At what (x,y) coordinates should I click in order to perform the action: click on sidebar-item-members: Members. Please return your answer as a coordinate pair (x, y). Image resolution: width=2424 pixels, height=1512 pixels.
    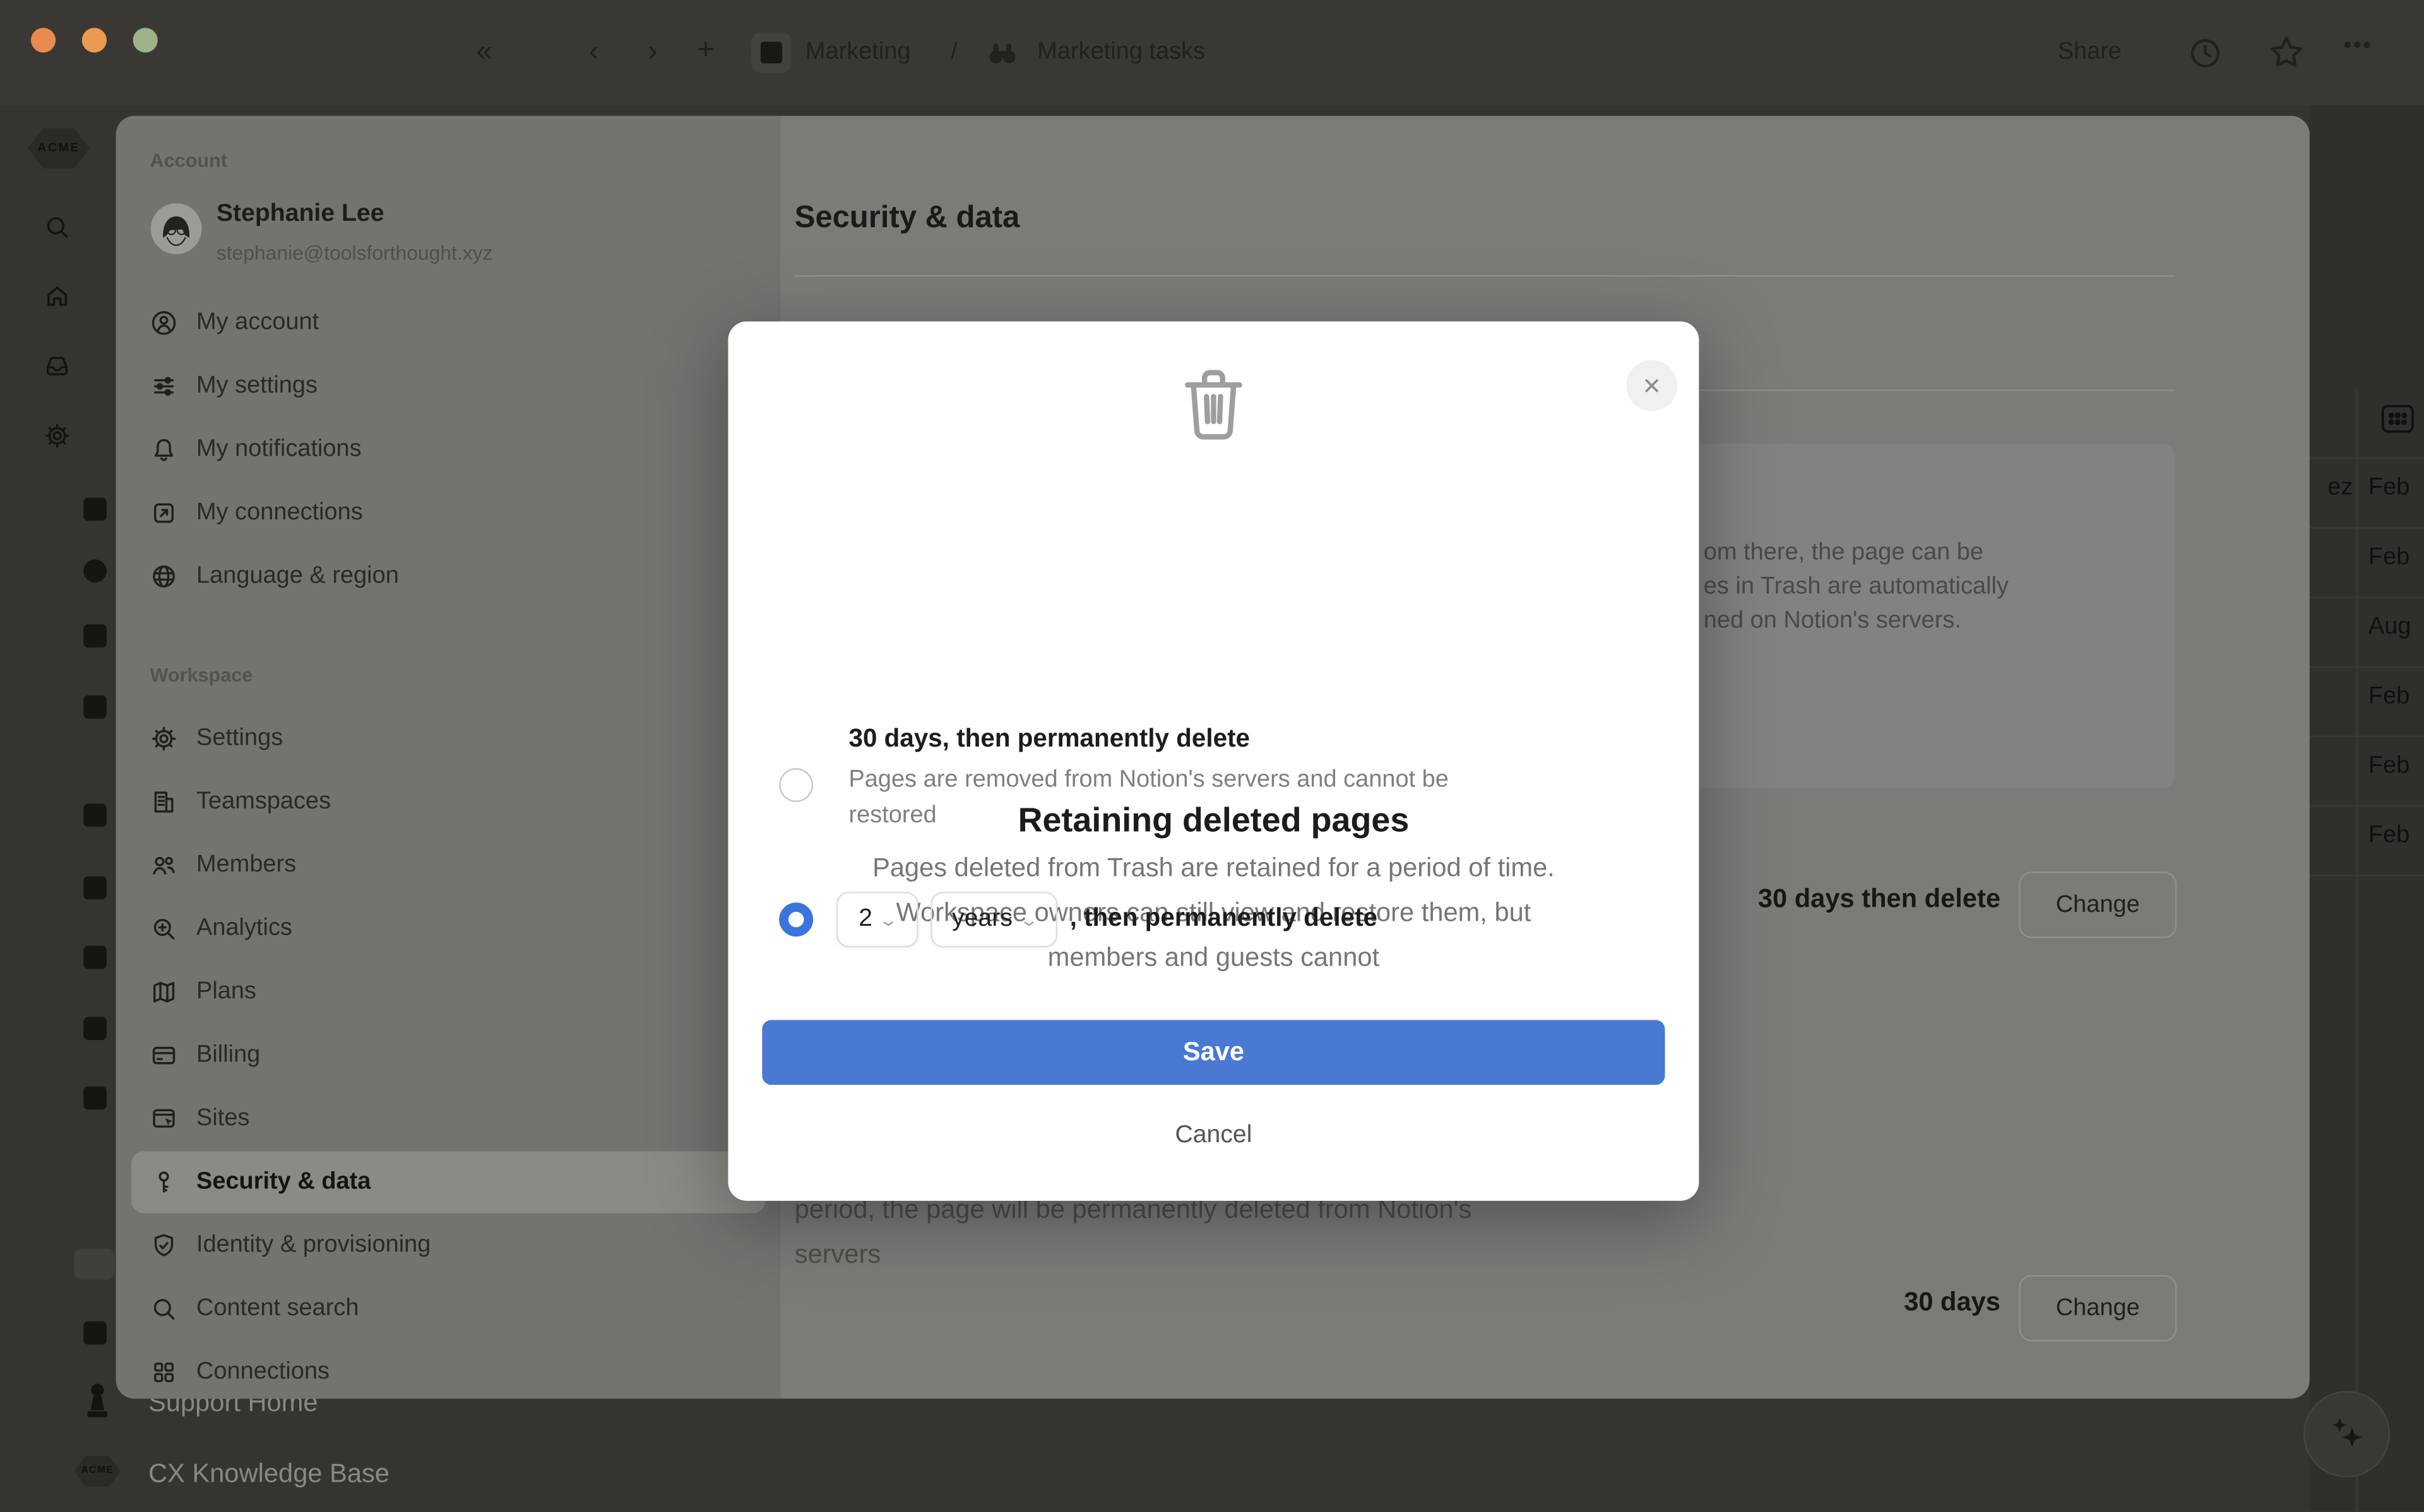
    Looking at the image, I should click on (448, 865).